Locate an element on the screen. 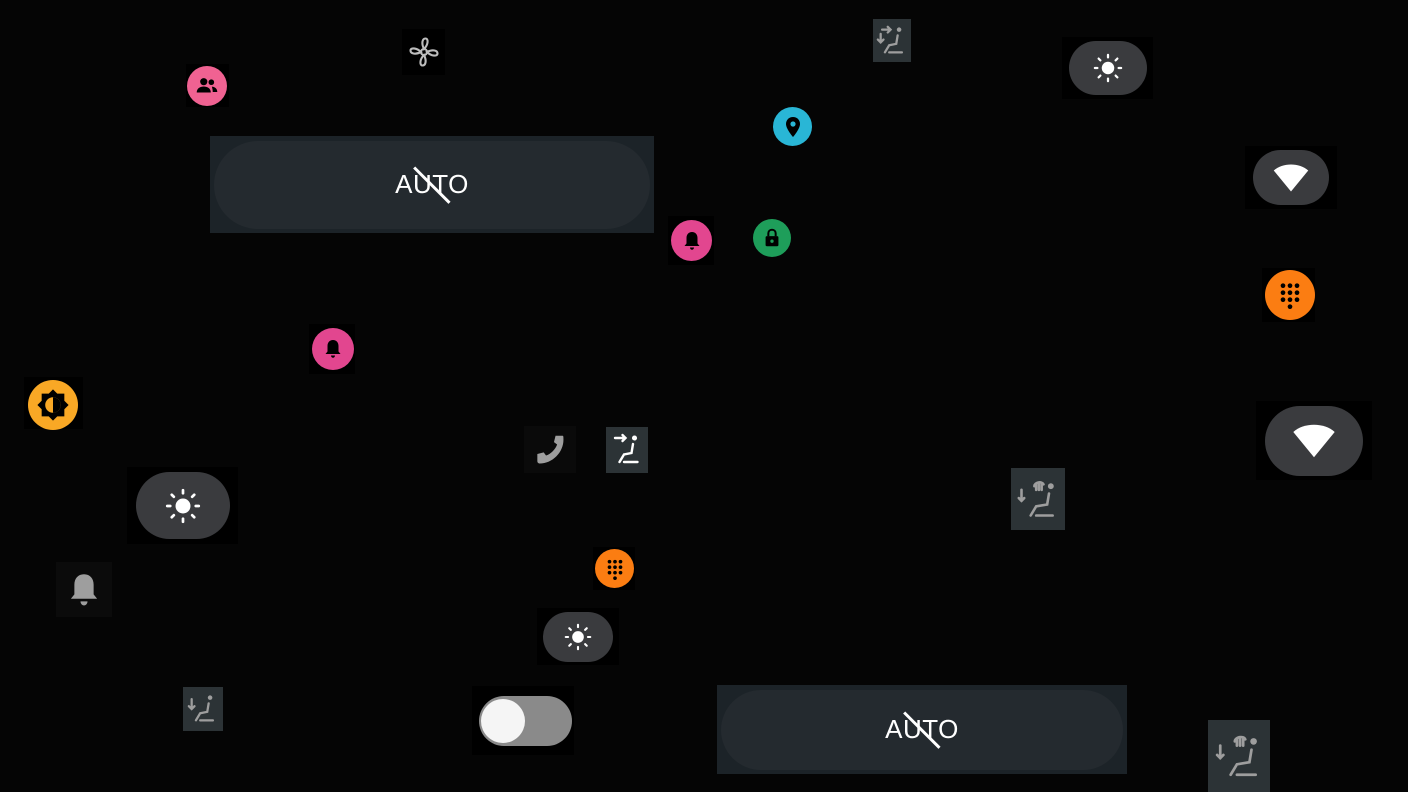  phone-button is located at coordinates (550, 449).